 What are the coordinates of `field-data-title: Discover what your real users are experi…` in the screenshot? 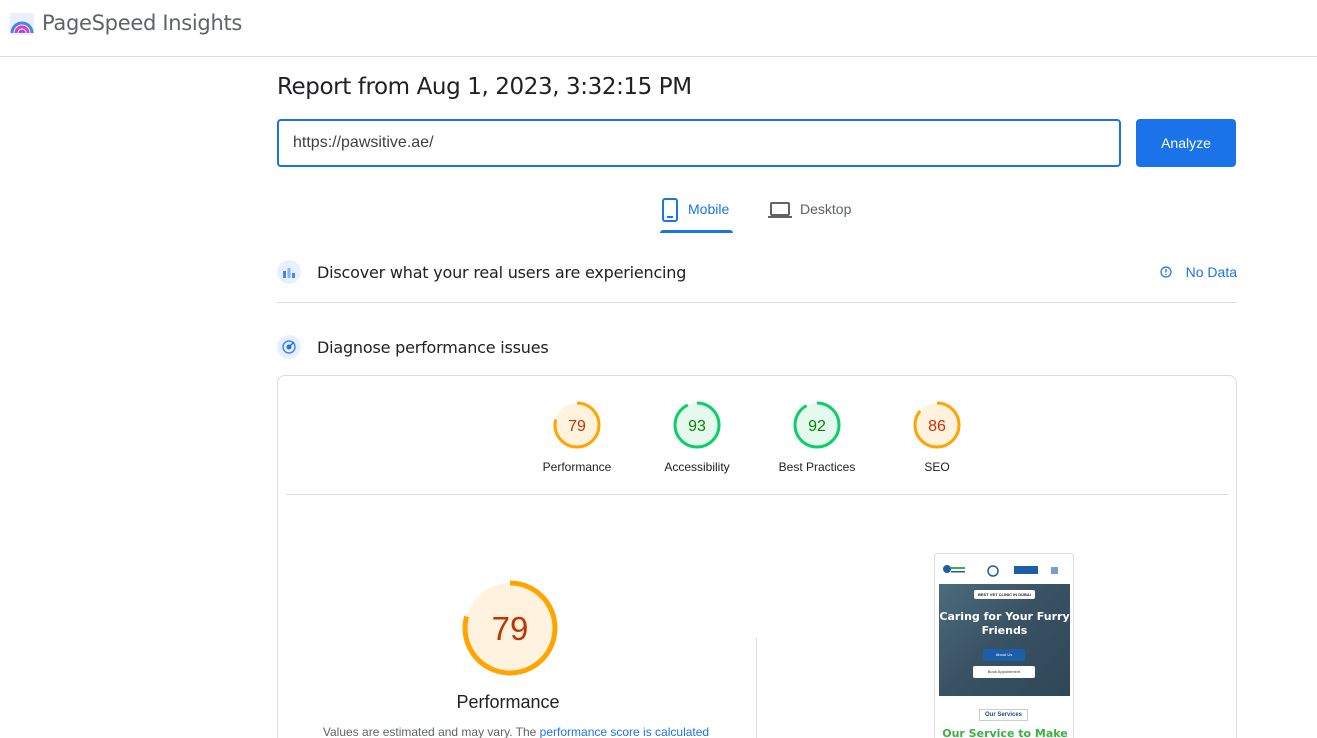 It's located at (502, 272).